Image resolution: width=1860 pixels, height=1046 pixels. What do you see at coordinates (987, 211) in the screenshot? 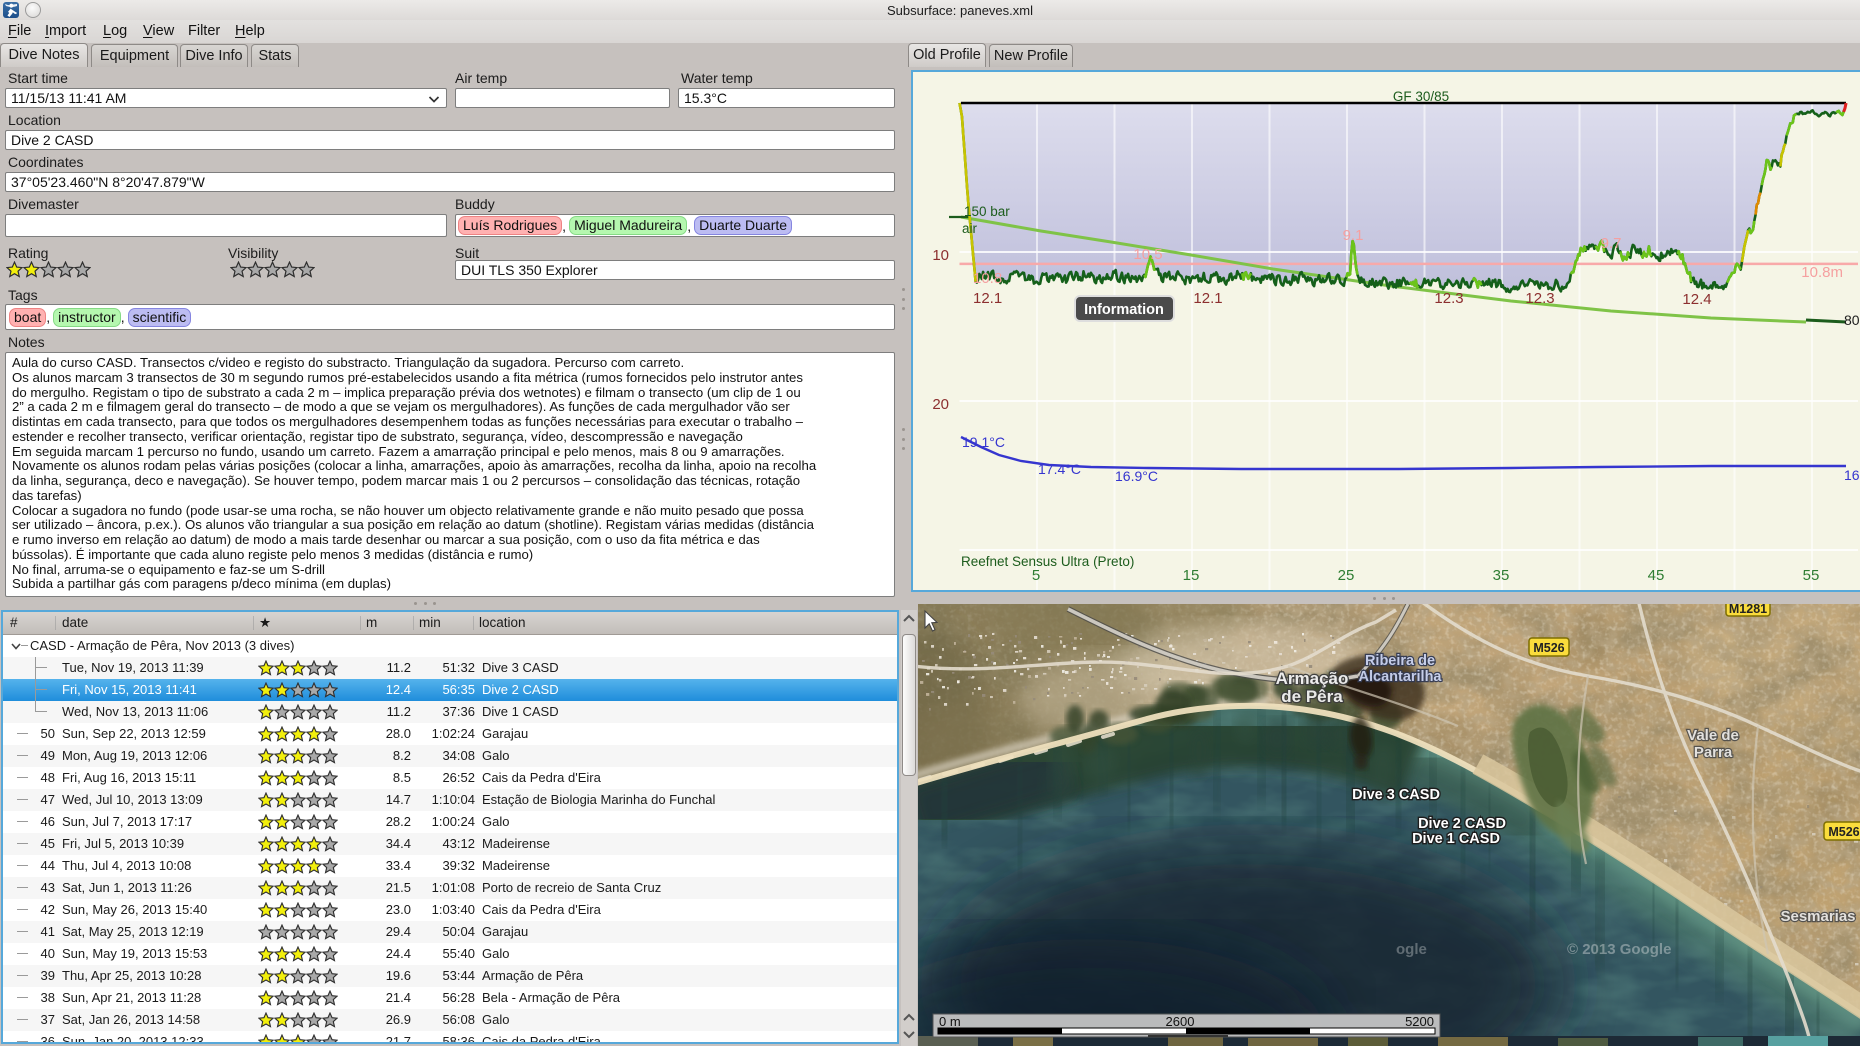
I see `svg-text: 150 bar` at bounding box center [987, 211].